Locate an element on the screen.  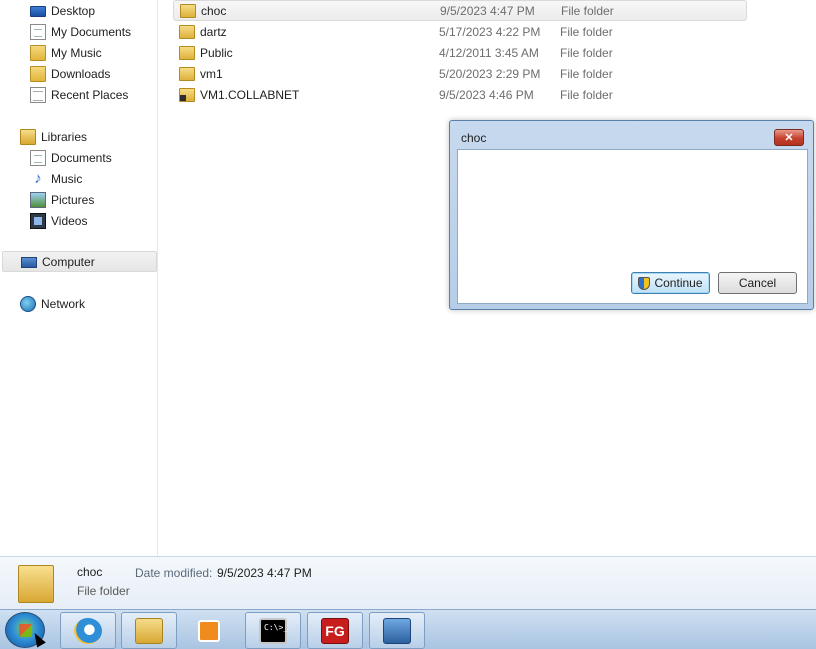
file-date: 9/5/2023 4:46 PM is located at coordinates (486, 94).